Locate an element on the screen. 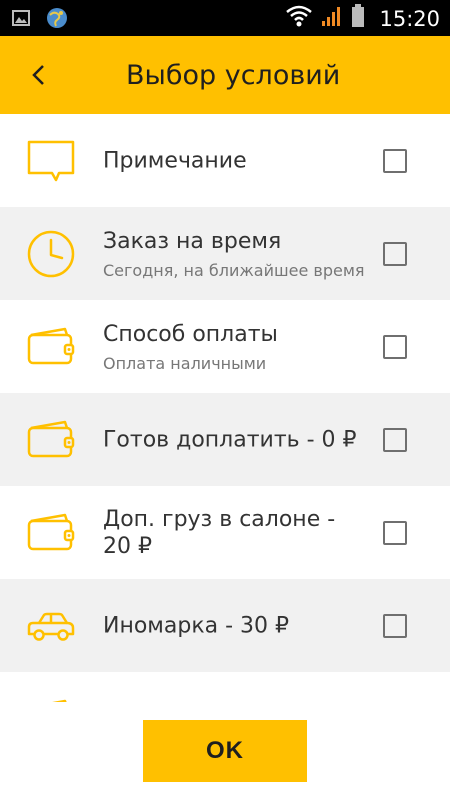 The height and width of the screenshot is (800, 450). option-extra-cargo: Доп. груз в салоне - 20 ₽ is located at coordinates (225, 532).